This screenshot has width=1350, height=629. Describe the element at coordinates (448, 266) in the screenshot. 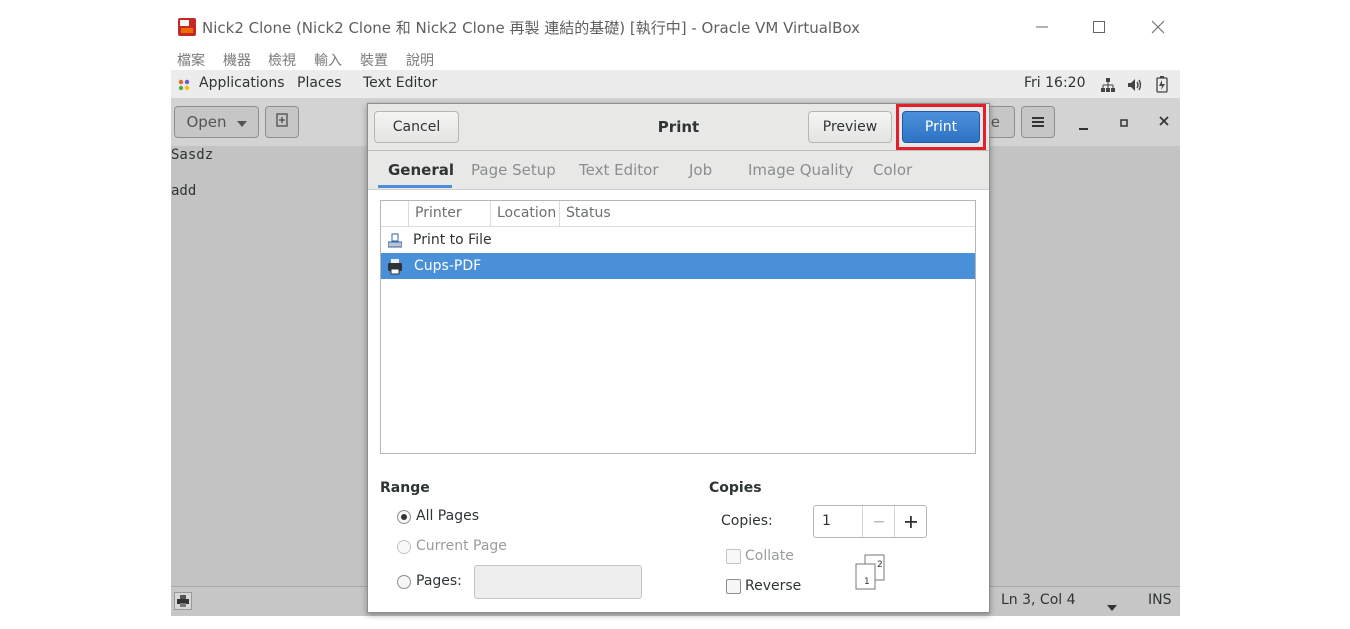

I see `printer-name: Cups-PDF` at that location.